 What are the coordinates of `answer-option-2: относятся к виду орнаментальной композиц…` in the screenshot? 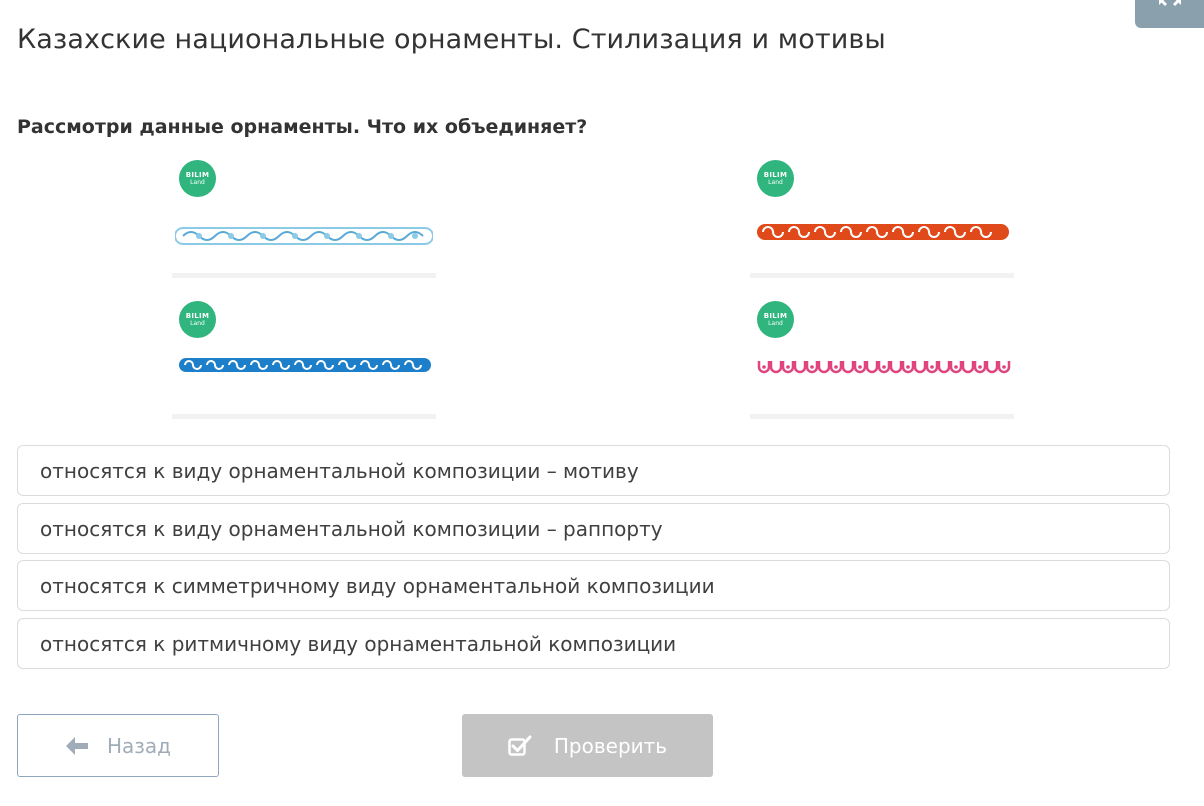 It's located at (593, 528).